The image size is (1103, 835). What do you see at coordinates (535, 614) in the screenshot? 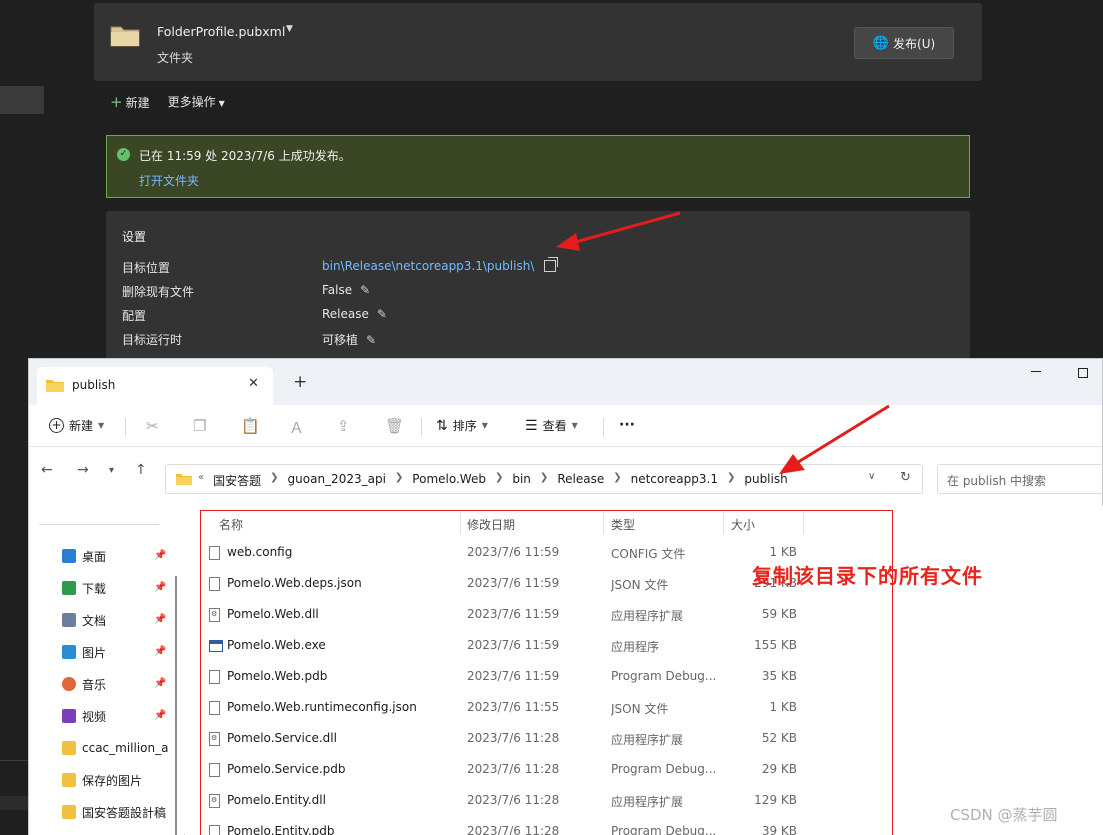
I see `file-row: Pomelo.Web.dll 2023/7/6 11:59 应用程序扩展 59 KB` at bounding box center [535, 614].